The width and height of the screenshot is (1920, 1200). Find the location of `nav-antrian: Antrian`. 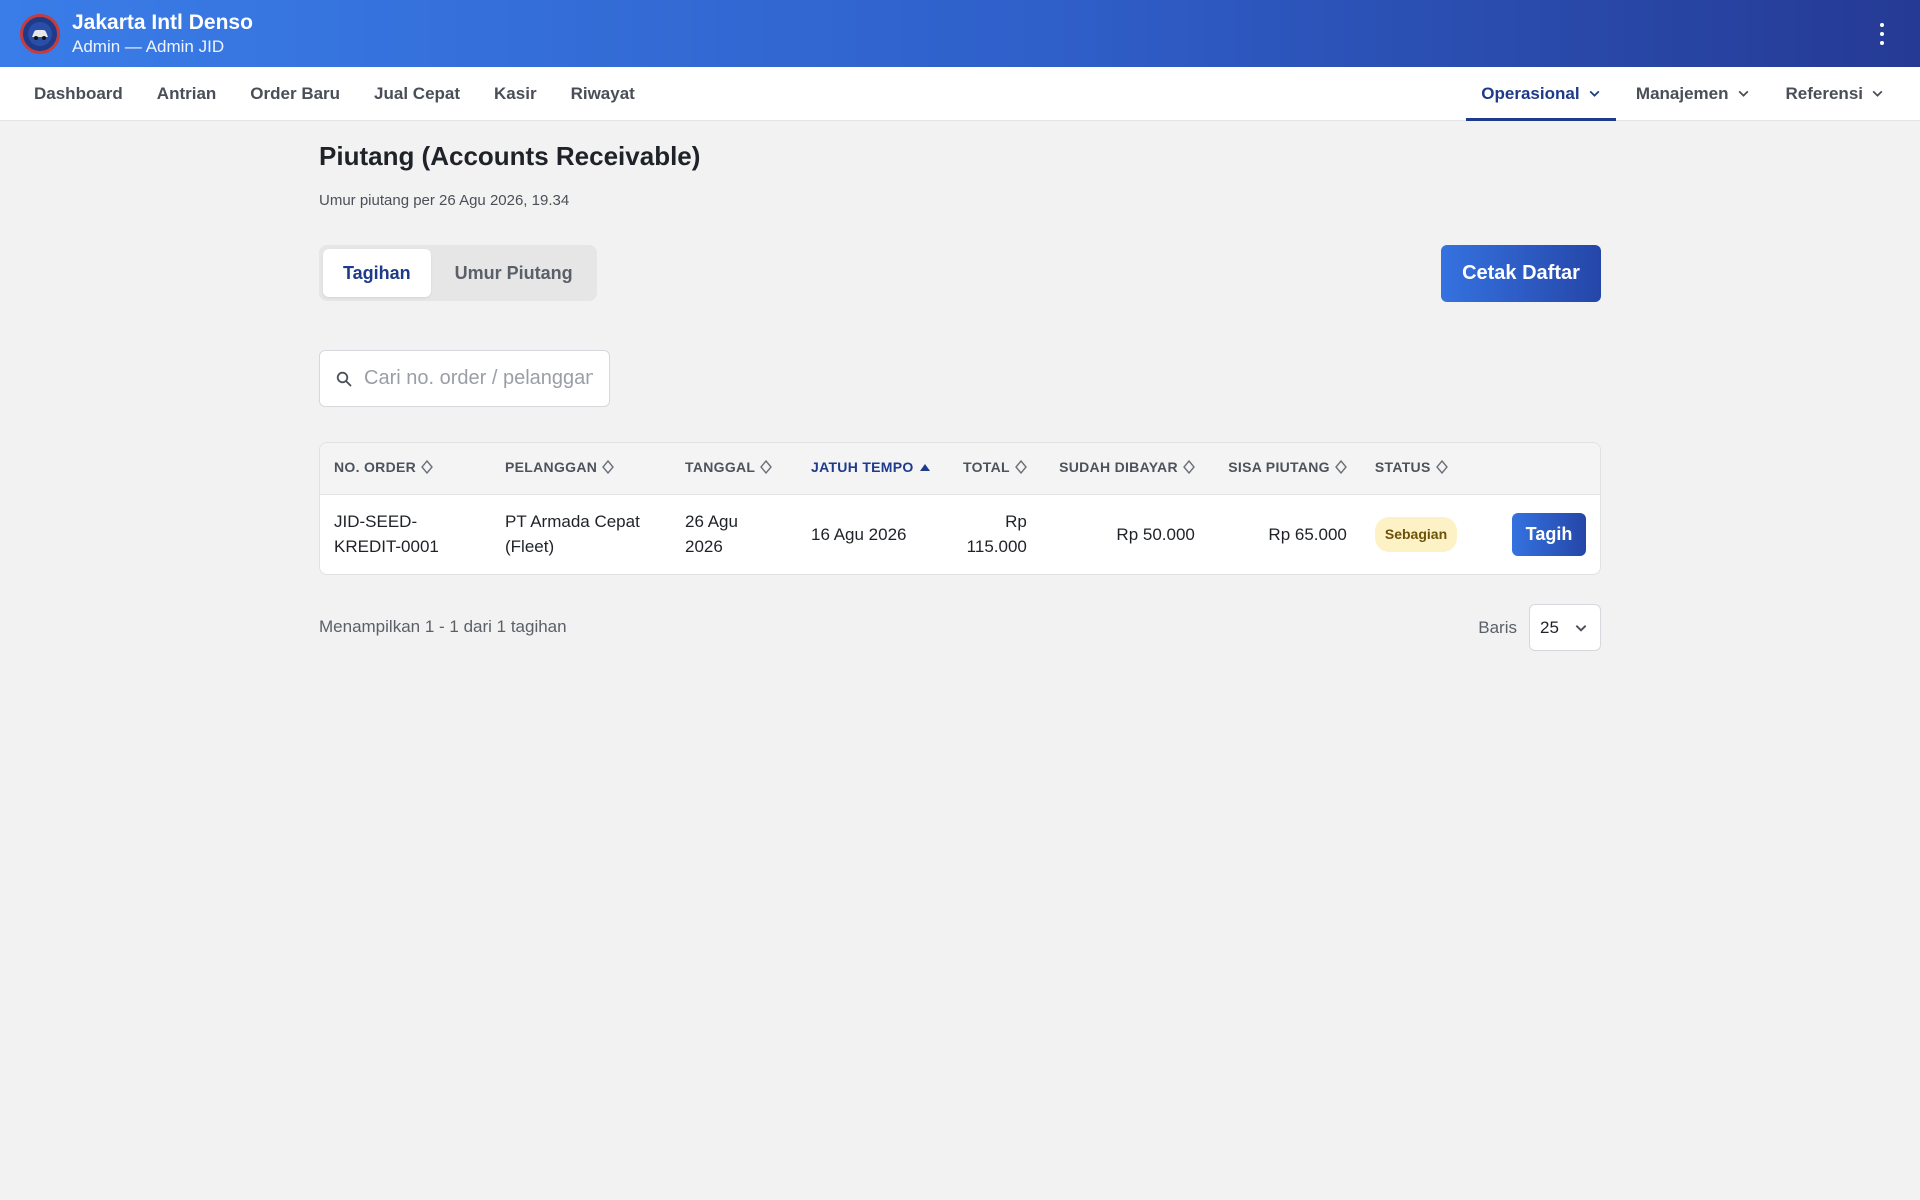

nav-antrian: Antrian is located at coordinates (187, 93).